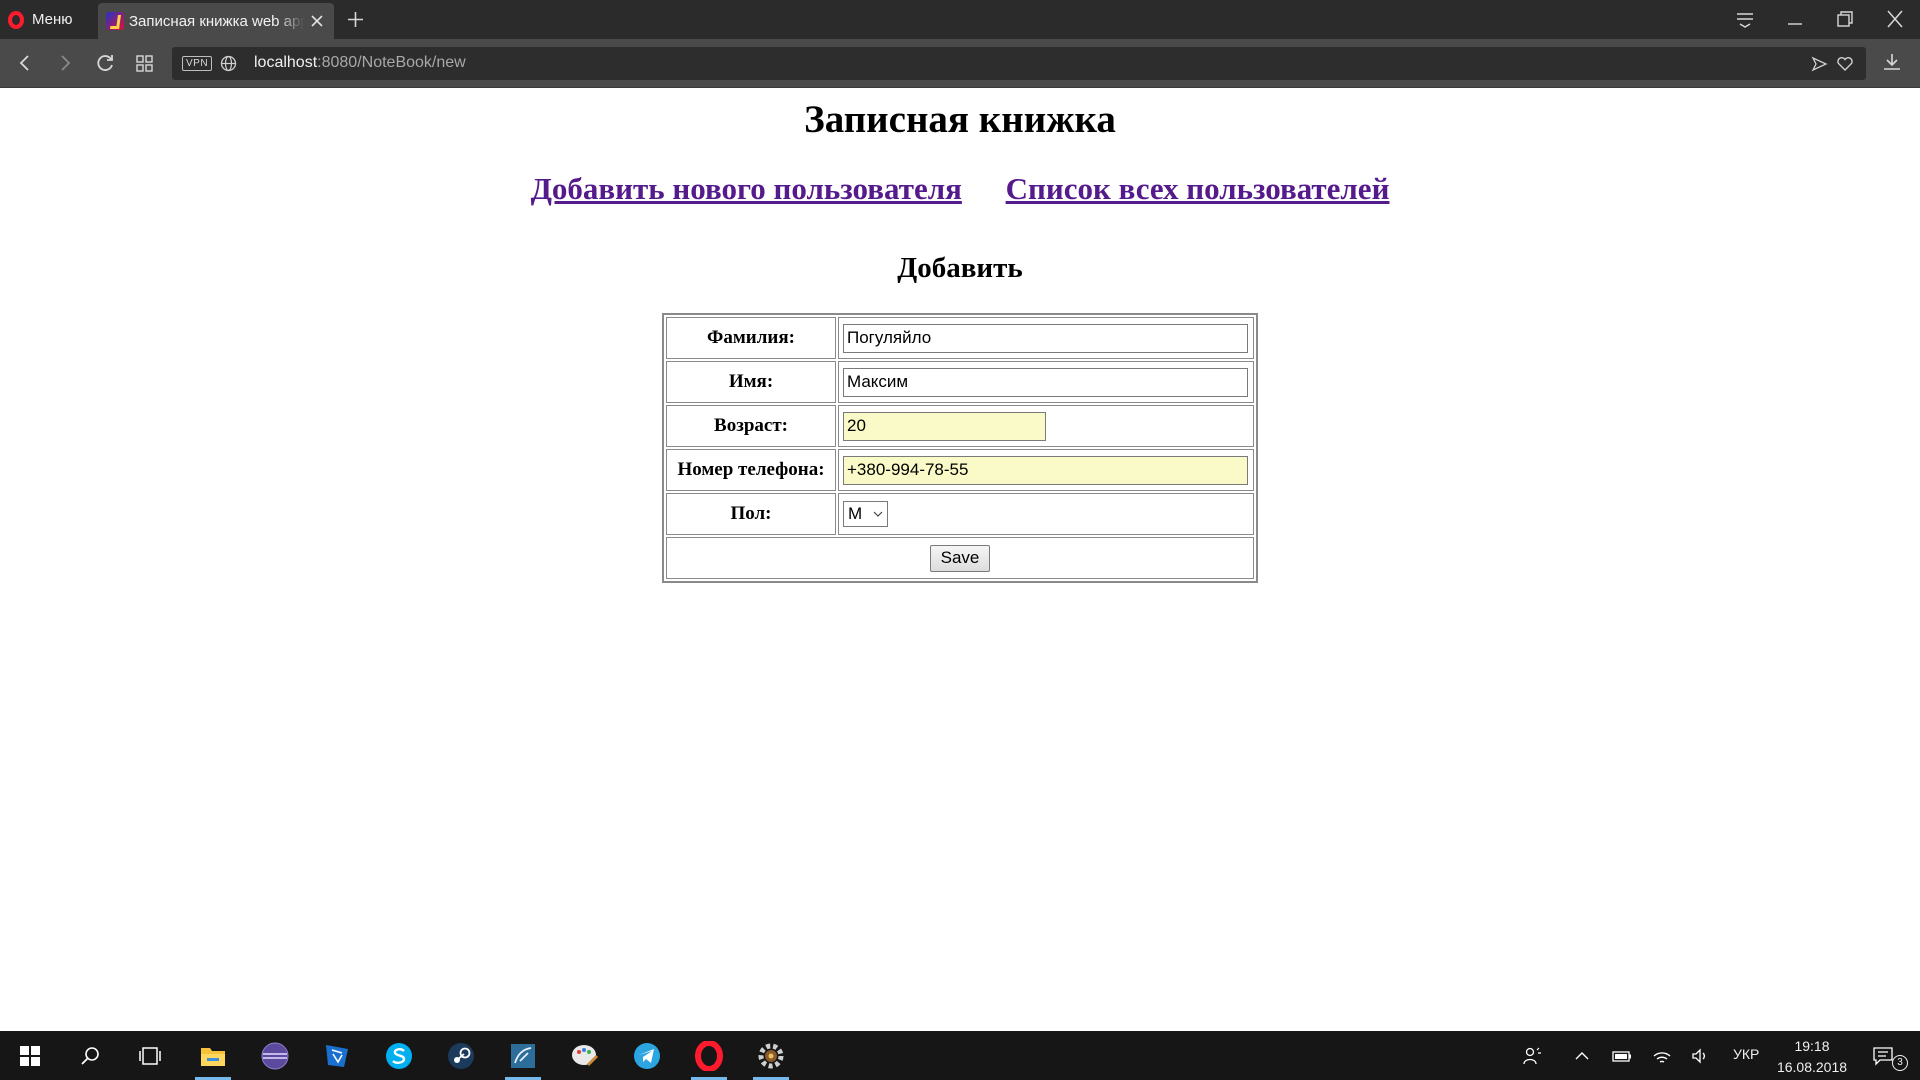 This screenshot has width=1920, height=1080. I want to click on taskbar-settings-app, so click(771, 1055).